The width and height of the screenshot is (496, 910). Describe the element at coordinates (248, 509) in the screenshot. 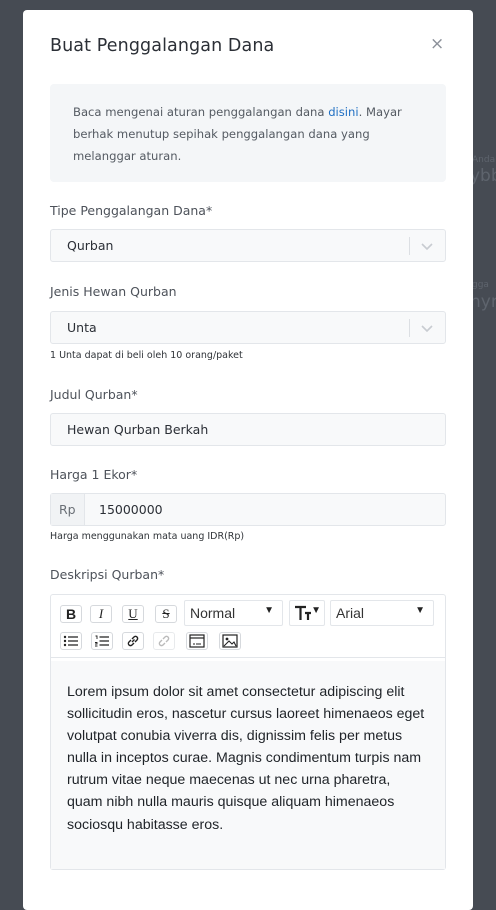

I see `price-input: Rp 15000000` at that location.